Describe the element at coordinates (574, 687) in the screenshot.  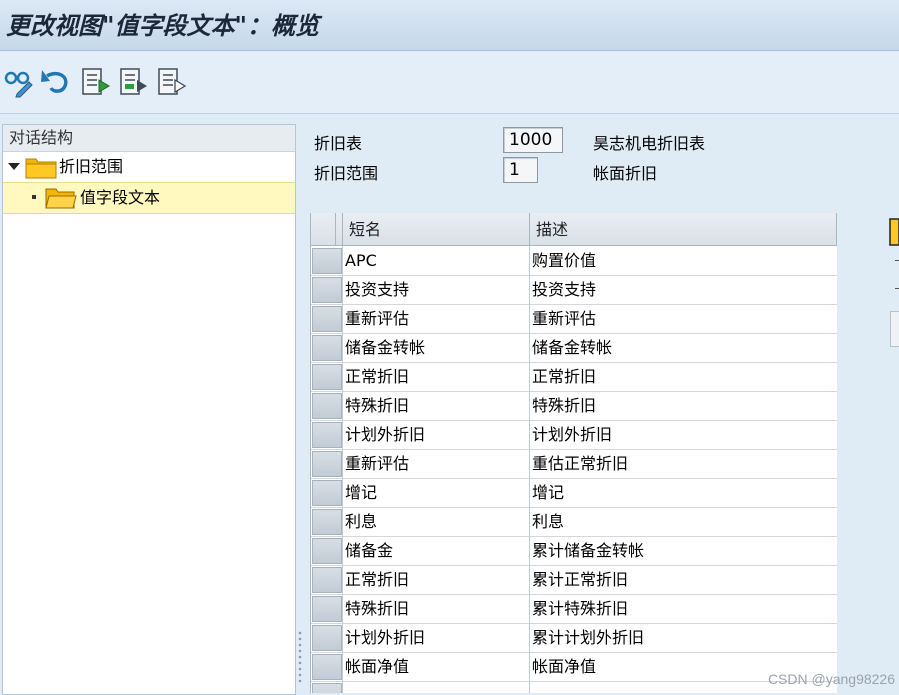
I see `table-row` at that location.